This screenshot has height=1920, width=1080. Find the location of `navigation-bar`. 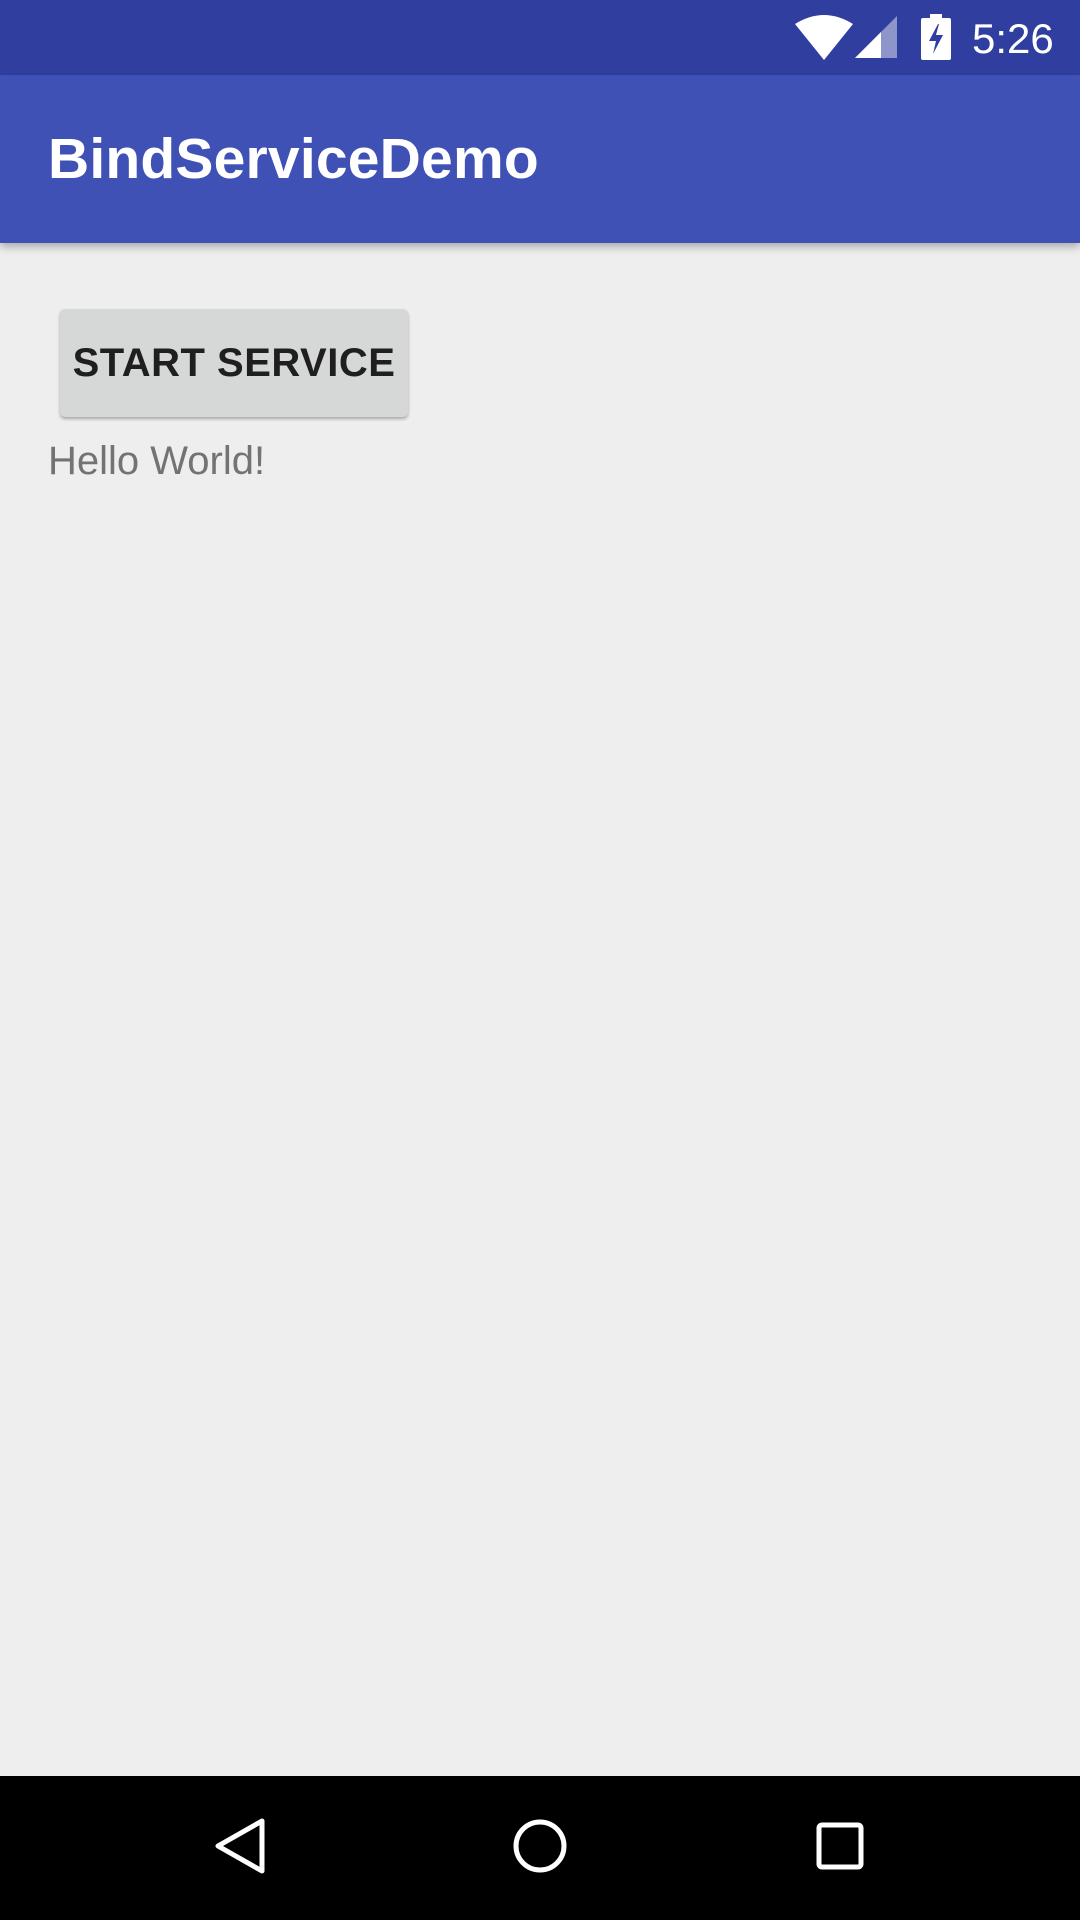

navigation-bar is located at coordinates (540, 1848).